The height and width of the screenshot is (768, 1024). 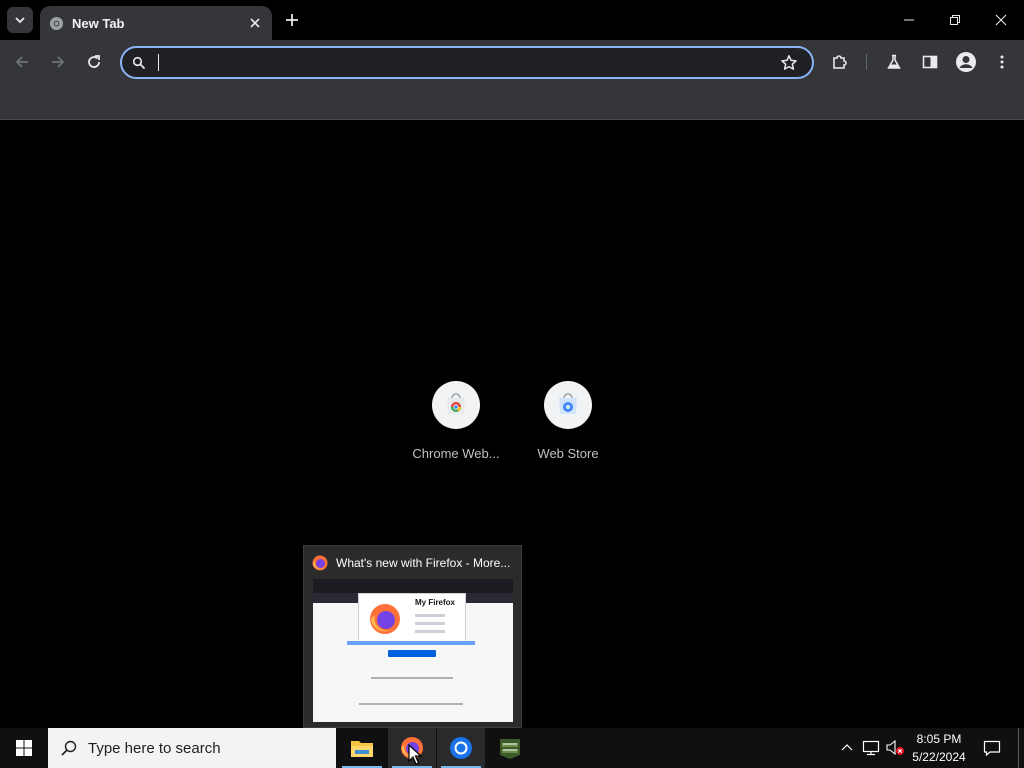 I want to click on back-button, so click(x=22, y=62).